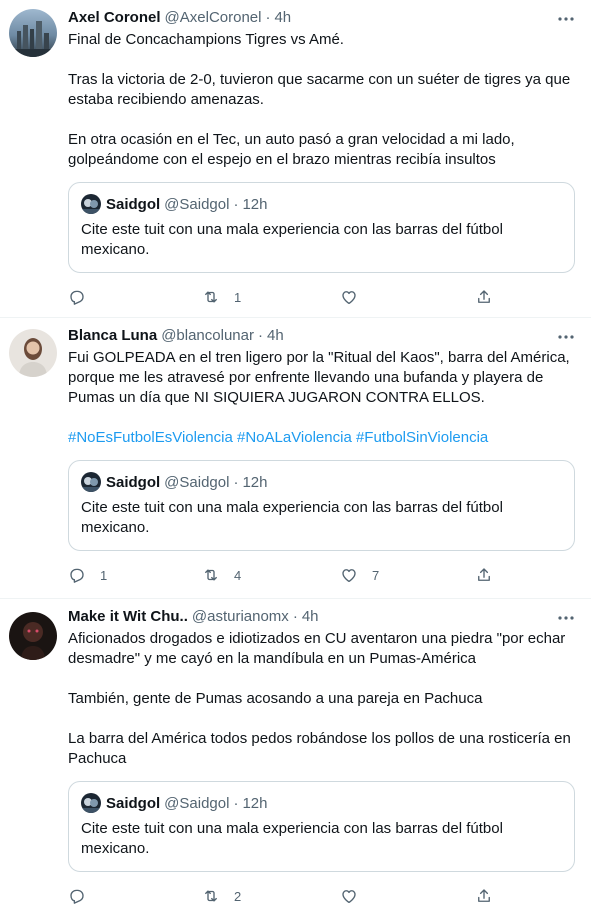 The image size is (591, 918). I want to click on author-handle: @AxelCoronel, so click(213, 18).